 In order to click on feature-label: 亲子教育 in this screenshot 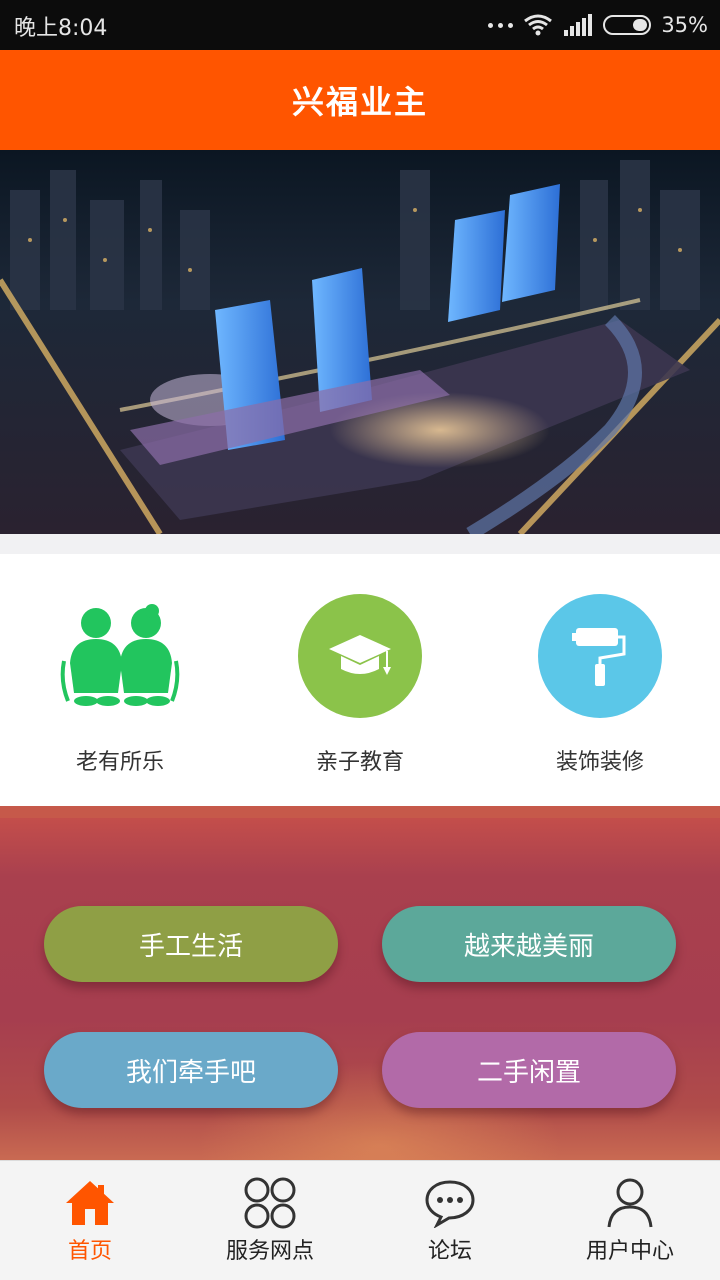, I will do `click(359, 762)`.